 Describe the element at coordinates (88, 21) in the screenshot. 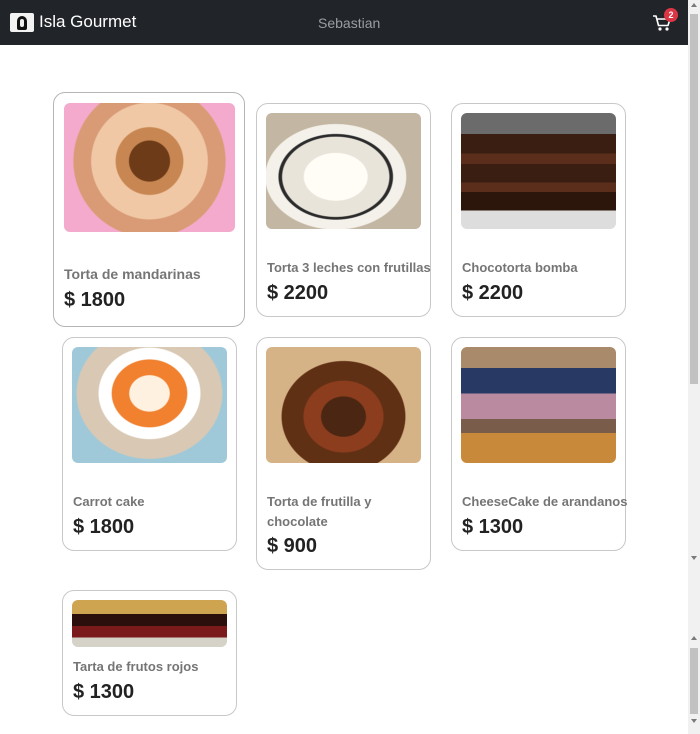

I see `brand-name: Isla Gourmet` at that location.